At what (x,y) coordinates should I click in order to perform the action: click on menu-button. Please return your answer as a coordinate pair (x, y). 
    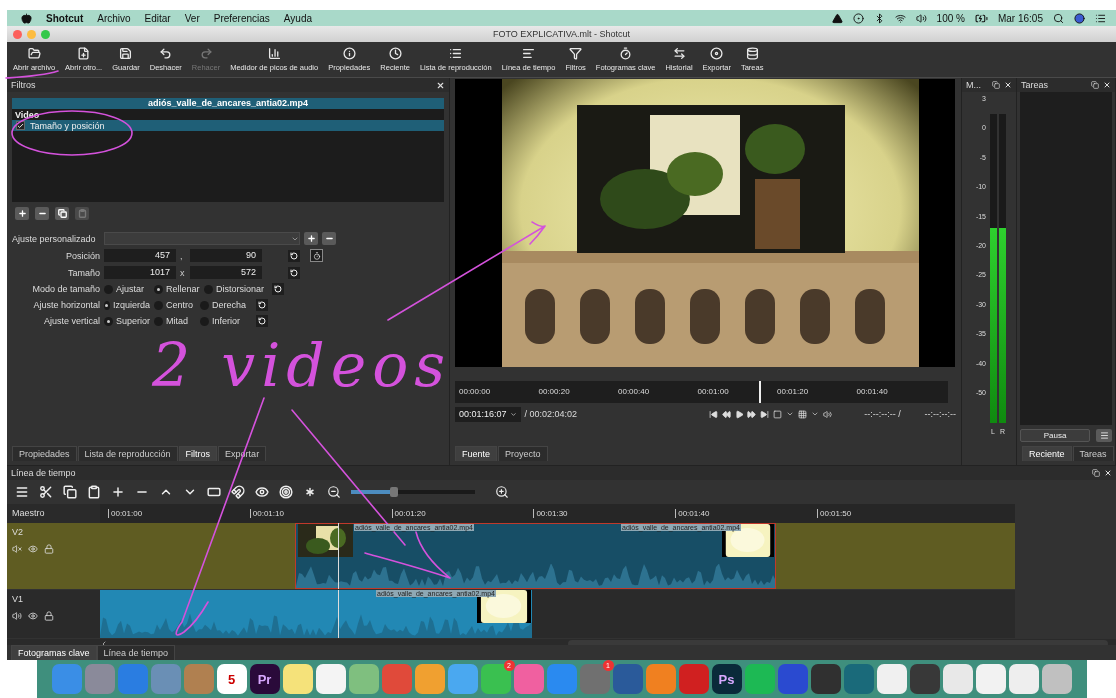
    Looking at the image, I should click on (1104, 435).